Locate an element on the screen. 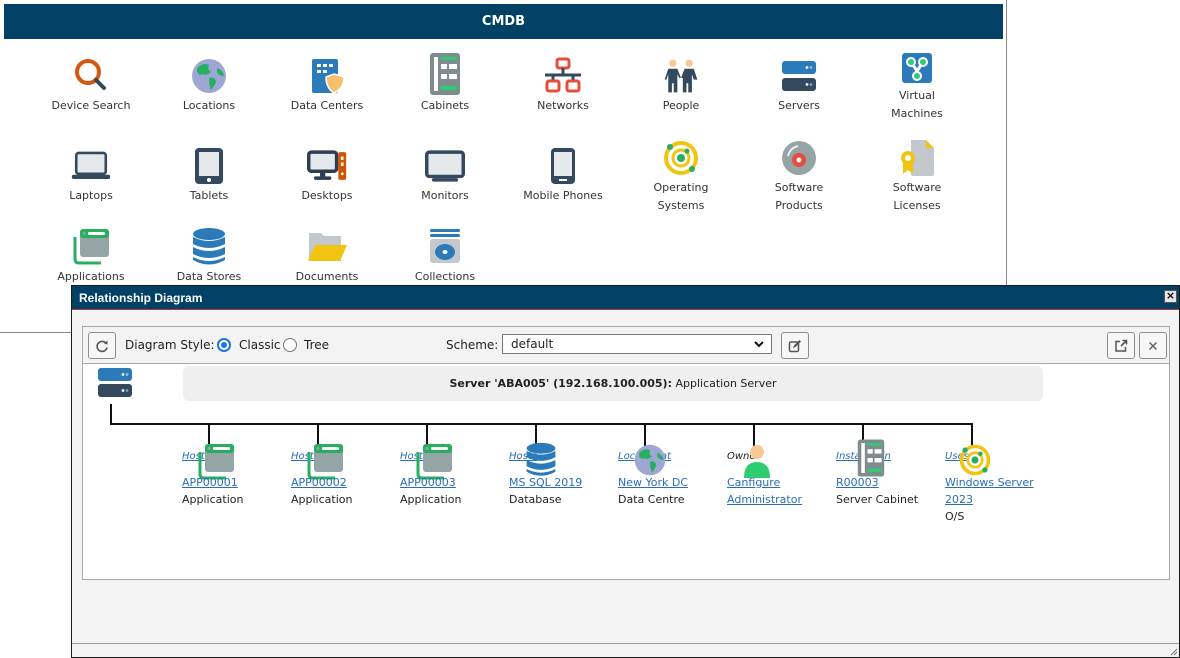 Image resolution: width=1180 pixels, height=658 pixels. chevron-down-icon is located at coordinates (759, 344).